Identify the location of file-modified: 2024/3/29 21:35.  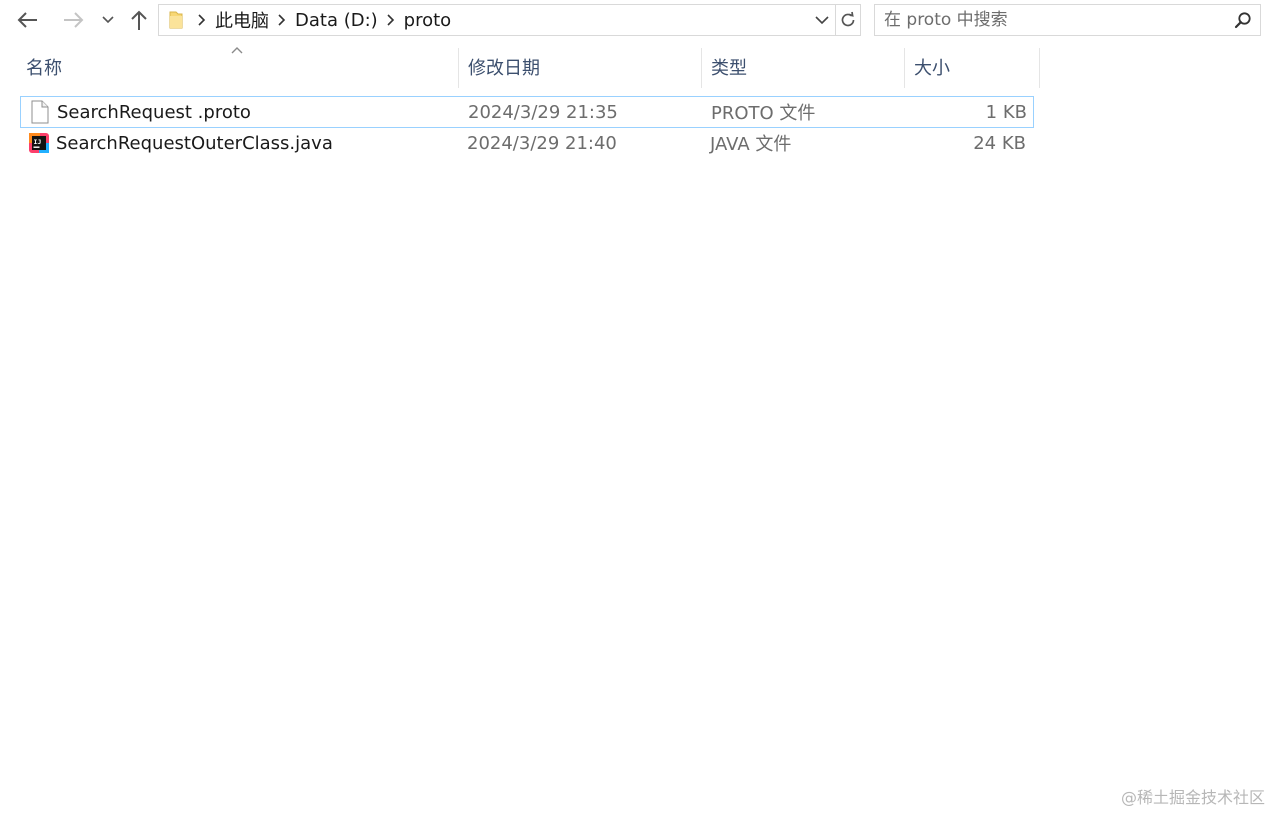
(543, 112).